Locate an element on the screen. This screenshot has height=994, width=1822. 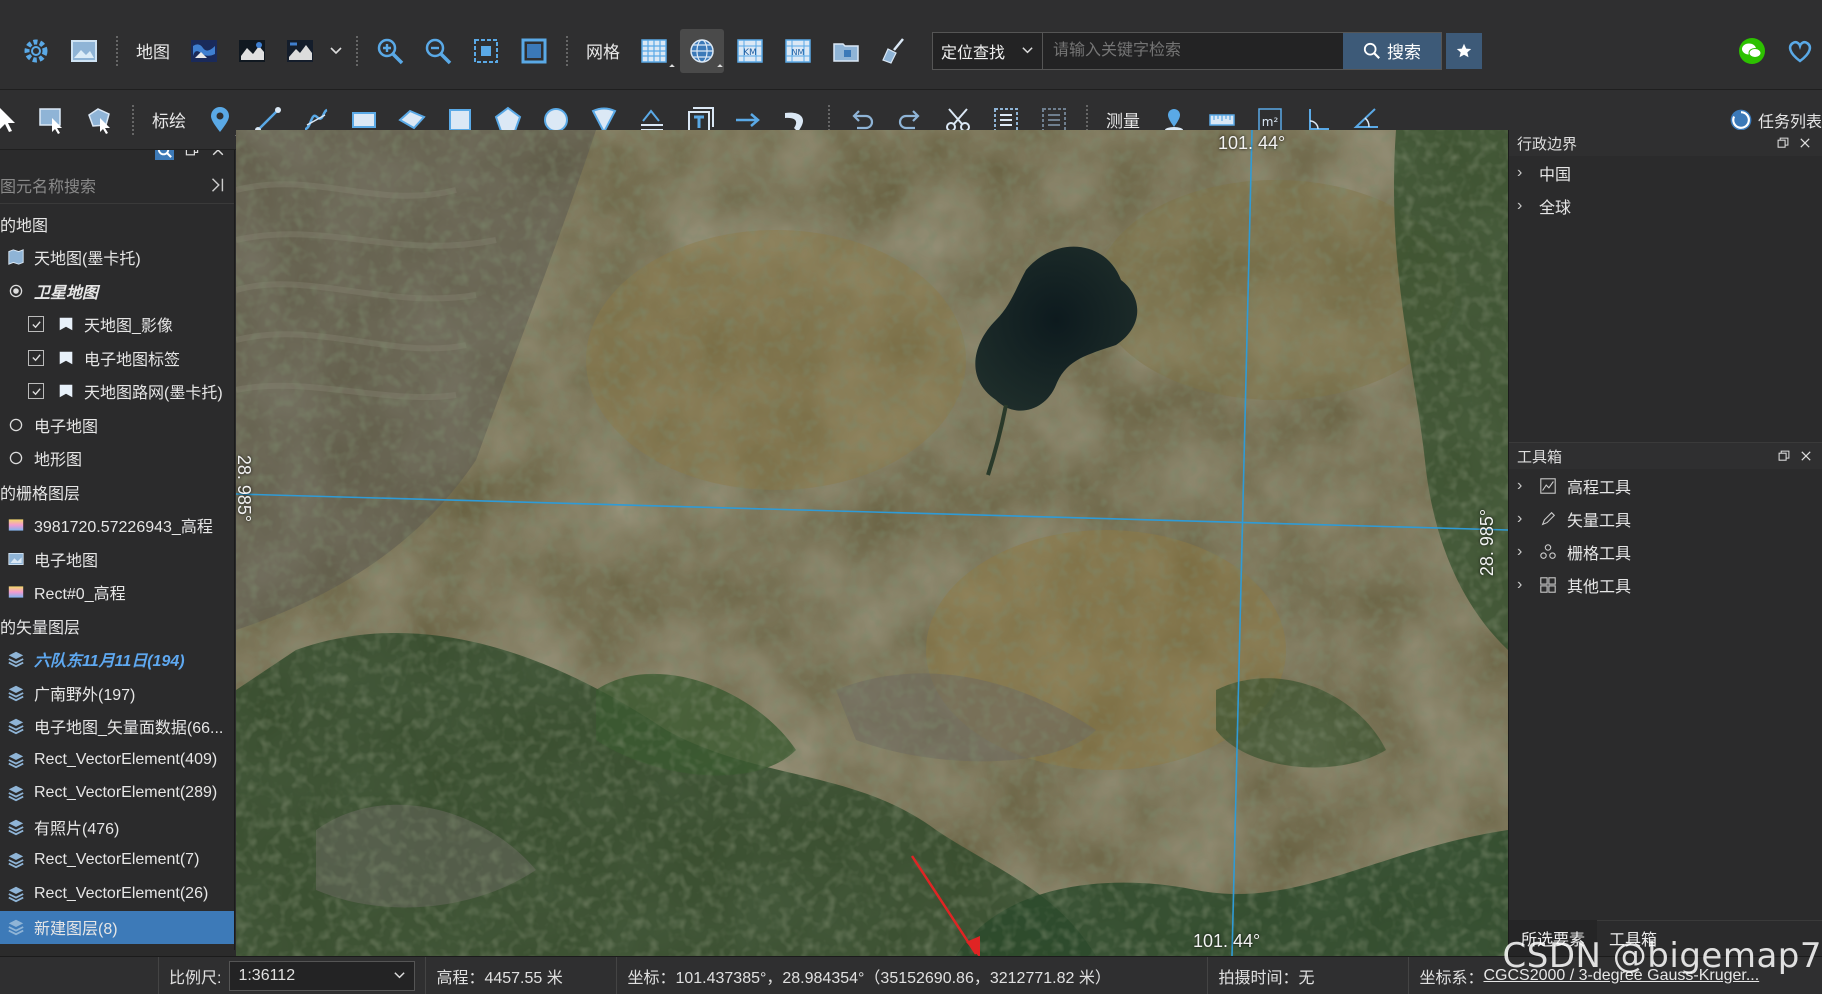
watermark-text: CSDN @bigemap7 is located at coordinates (1662, 956).